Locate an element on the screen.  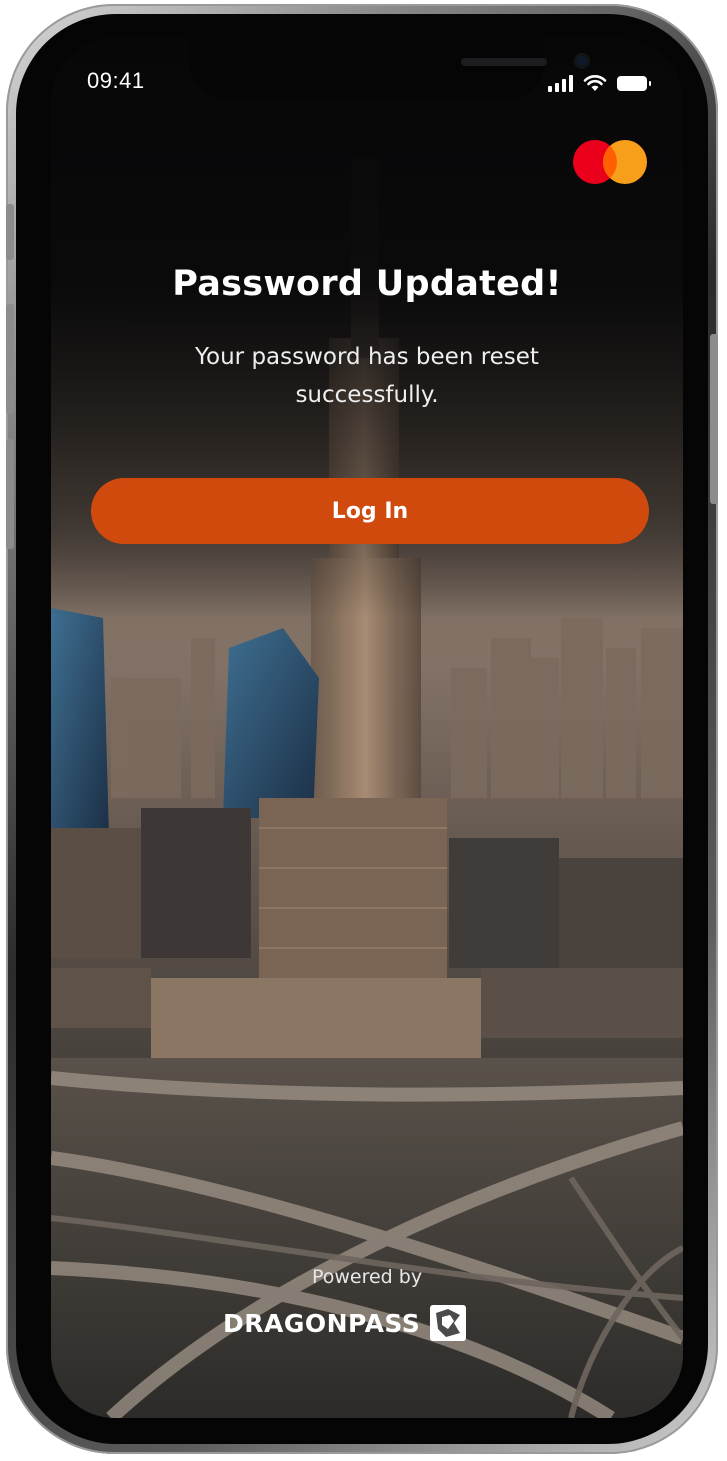
power-button is located at coordinates (714, 419).